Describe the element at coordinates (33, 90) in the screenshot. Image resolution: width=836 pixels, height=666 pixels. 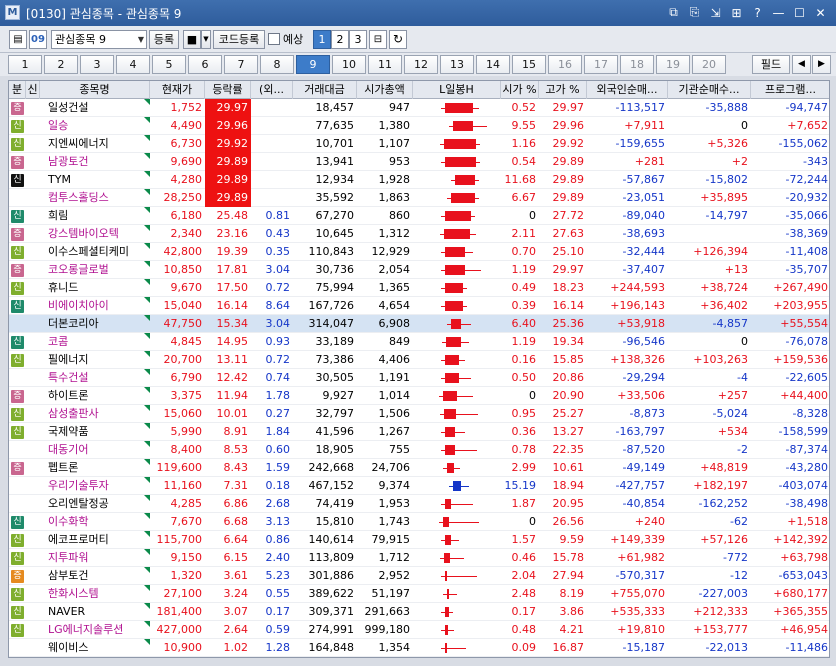
I see `column-header: 신` at that location.